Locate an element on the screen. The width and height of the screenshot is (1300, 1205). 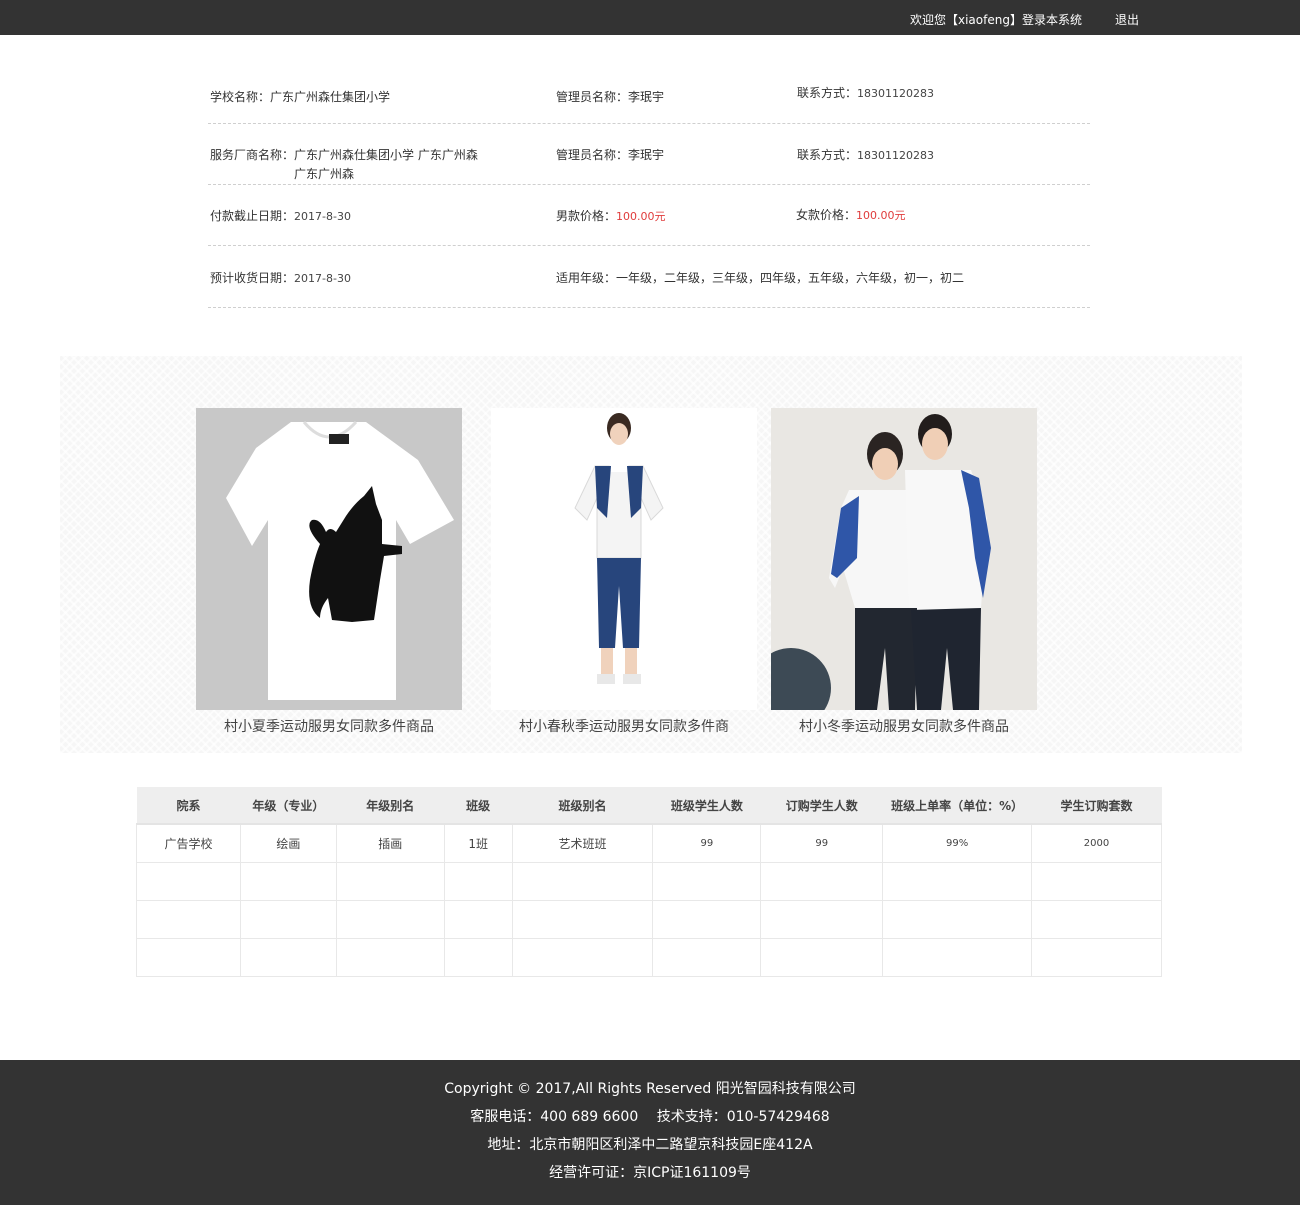
vendor-name: 服务厂商名称：广东广州森仕集团小学 广东广州森 广东广州森 is located at coordinates (344, 164).